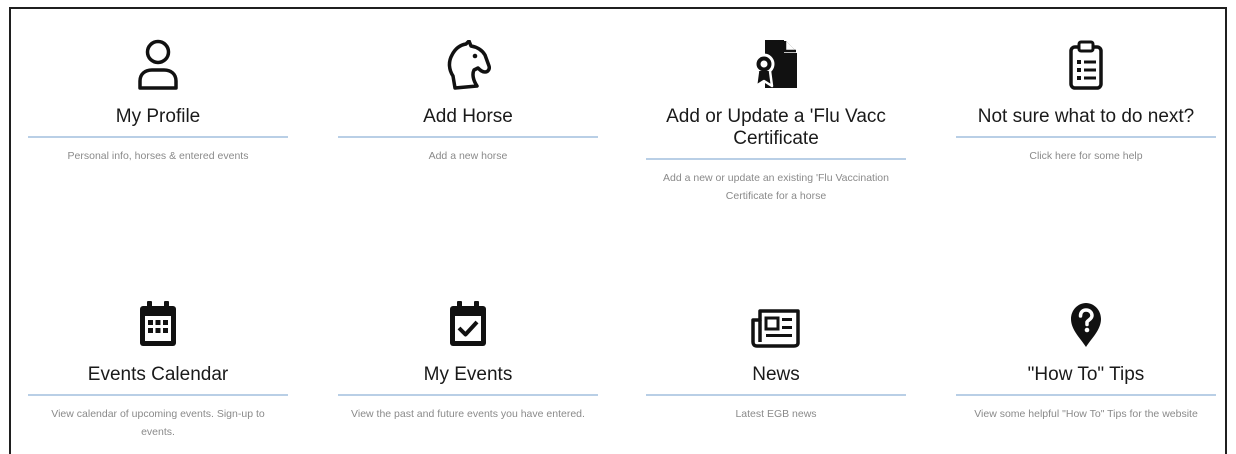 This screenshot has height=454, width=1236. Describe the element at coordinates (158, 156) in the screenshot. I see `tile-description: Personal info, horses & entered events` at that location.